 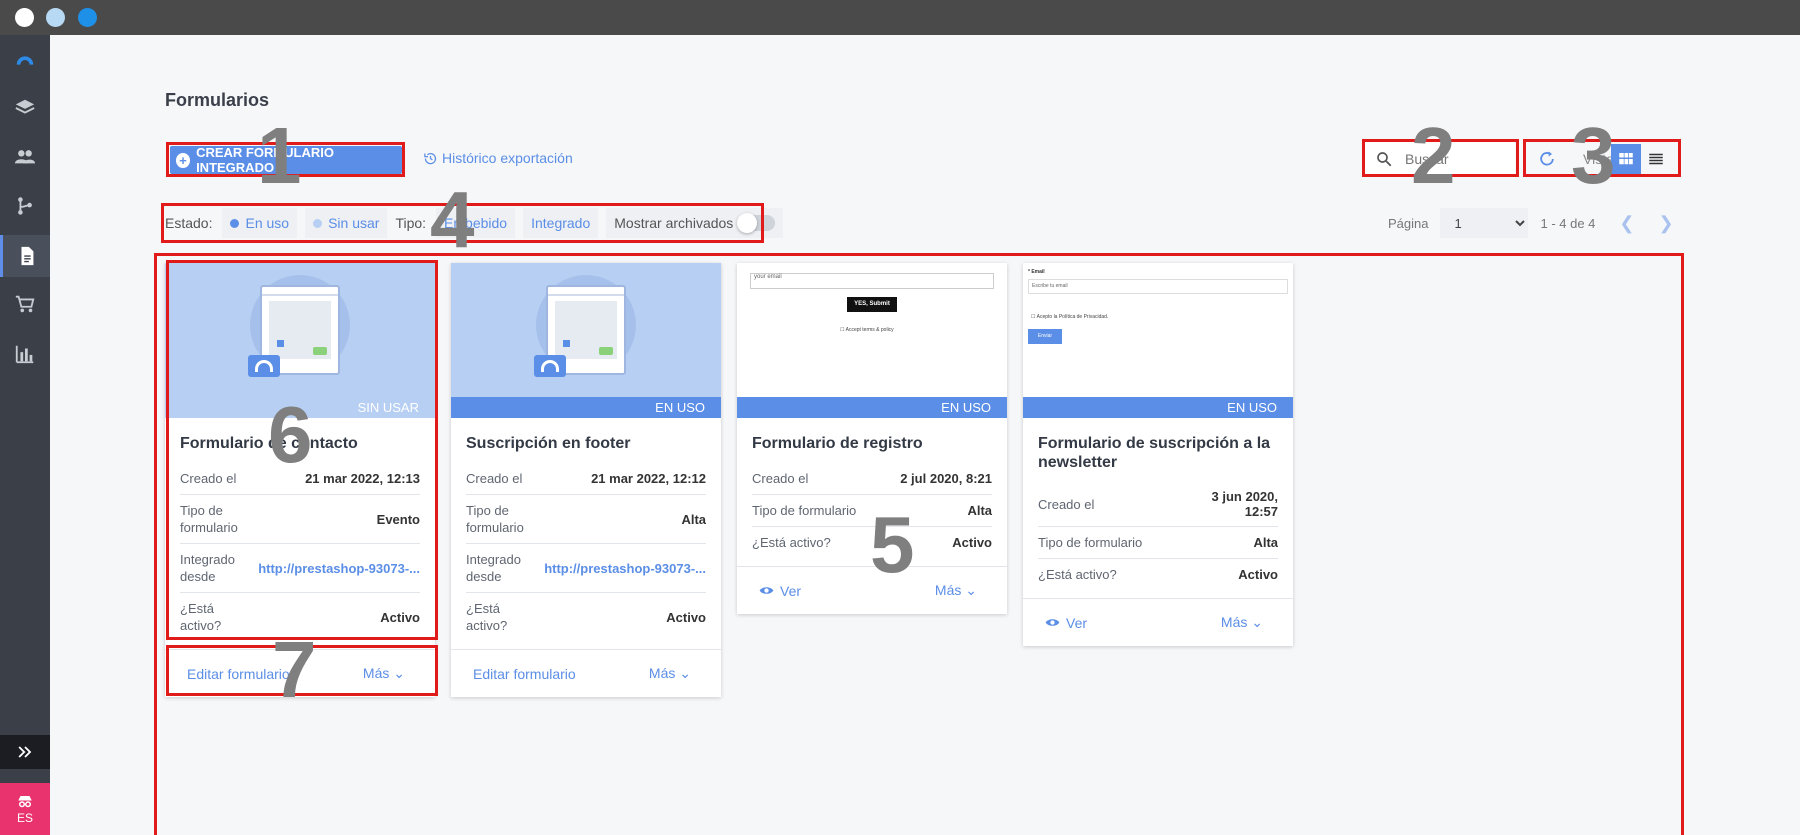 What do you see at coordinates (25, 304) in the screenshot?
I see `cart-icon` at bounding box center [25, 304].